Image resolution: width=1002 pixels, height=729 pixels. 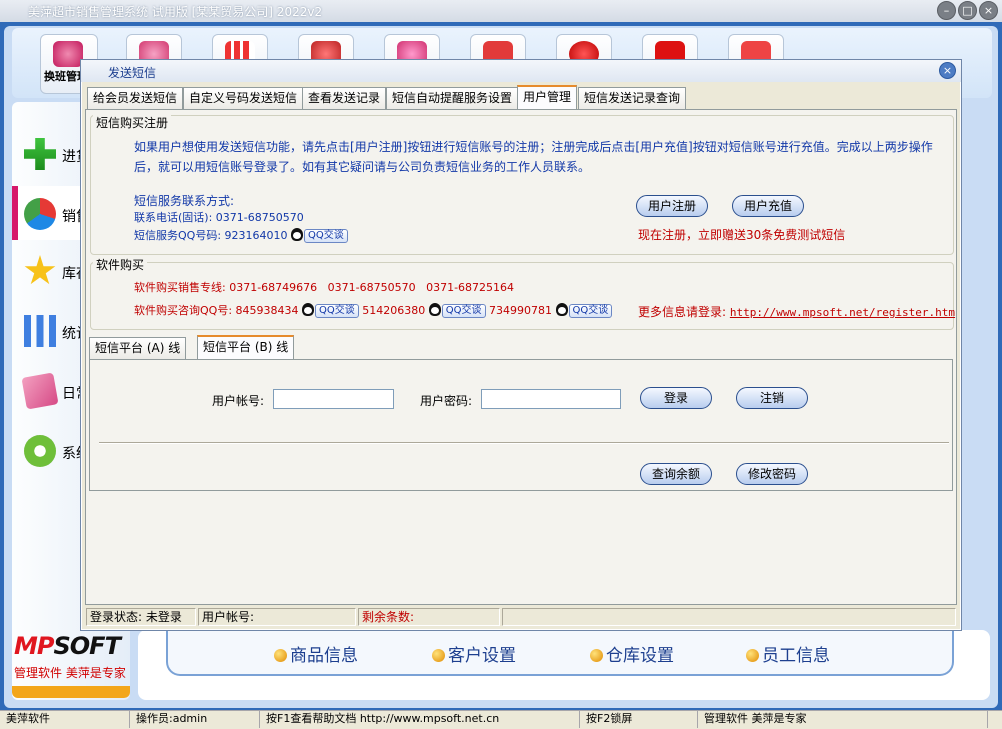 I want to click on tab-custom-number-sms: 自定义号码发送短信, so click(x=243, y=98).